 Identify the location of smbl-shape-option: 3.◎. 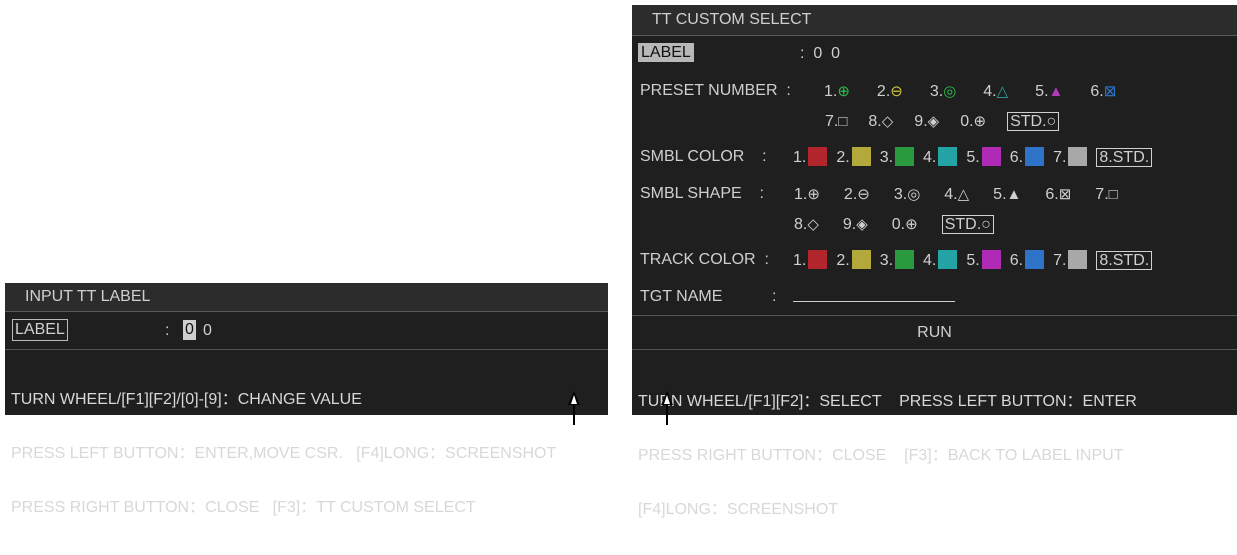
(907, 194).